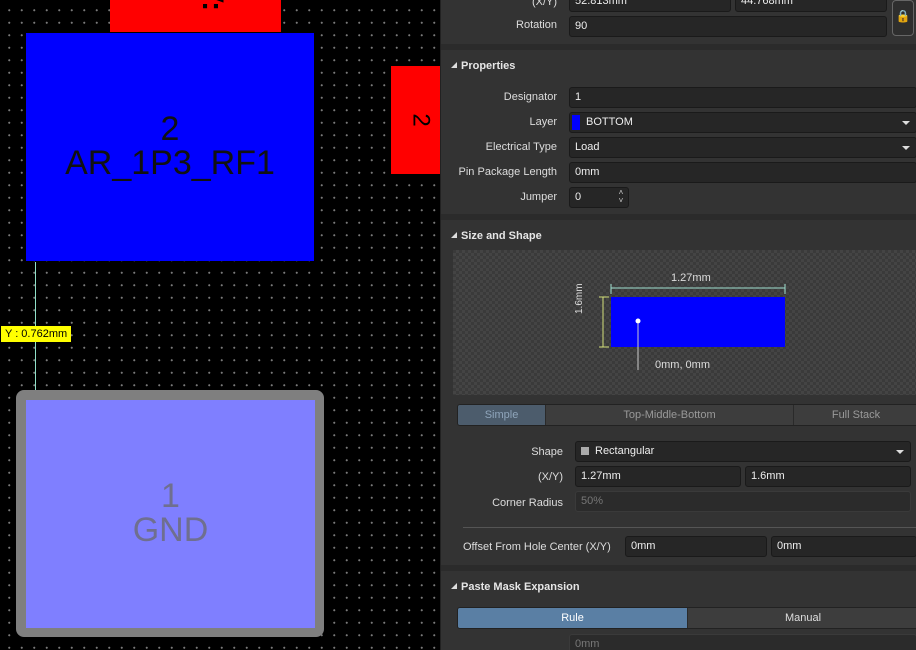  Describe the element at coordinates (658, 476) in the screenshot. I see `size-x-field: 1.27mm` at that location.